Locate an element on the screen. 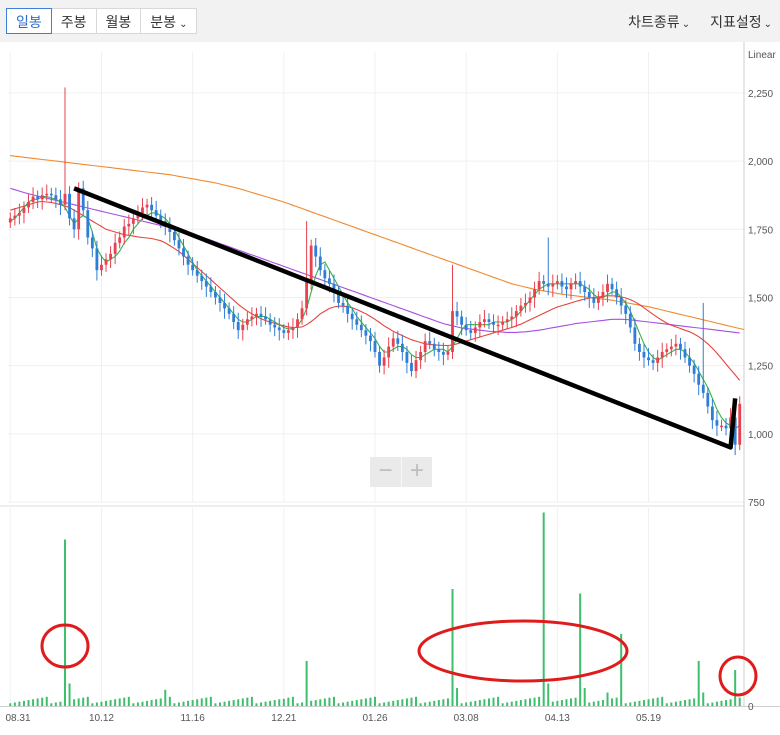 The width and height of the screenshot is (780, 735). date-tick-label: 12.21 is located at coordinates (283, 718).